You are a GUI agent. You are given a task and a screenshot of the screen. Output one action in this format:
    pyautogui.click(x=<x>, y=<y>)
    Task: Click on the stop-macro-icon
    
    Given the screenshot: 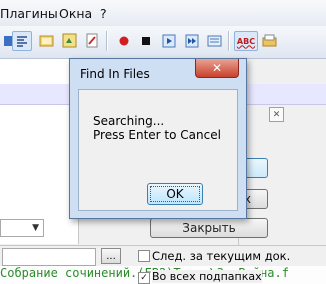 What is the action you would take?
    pyautogui.click(x=146, y=41)
    